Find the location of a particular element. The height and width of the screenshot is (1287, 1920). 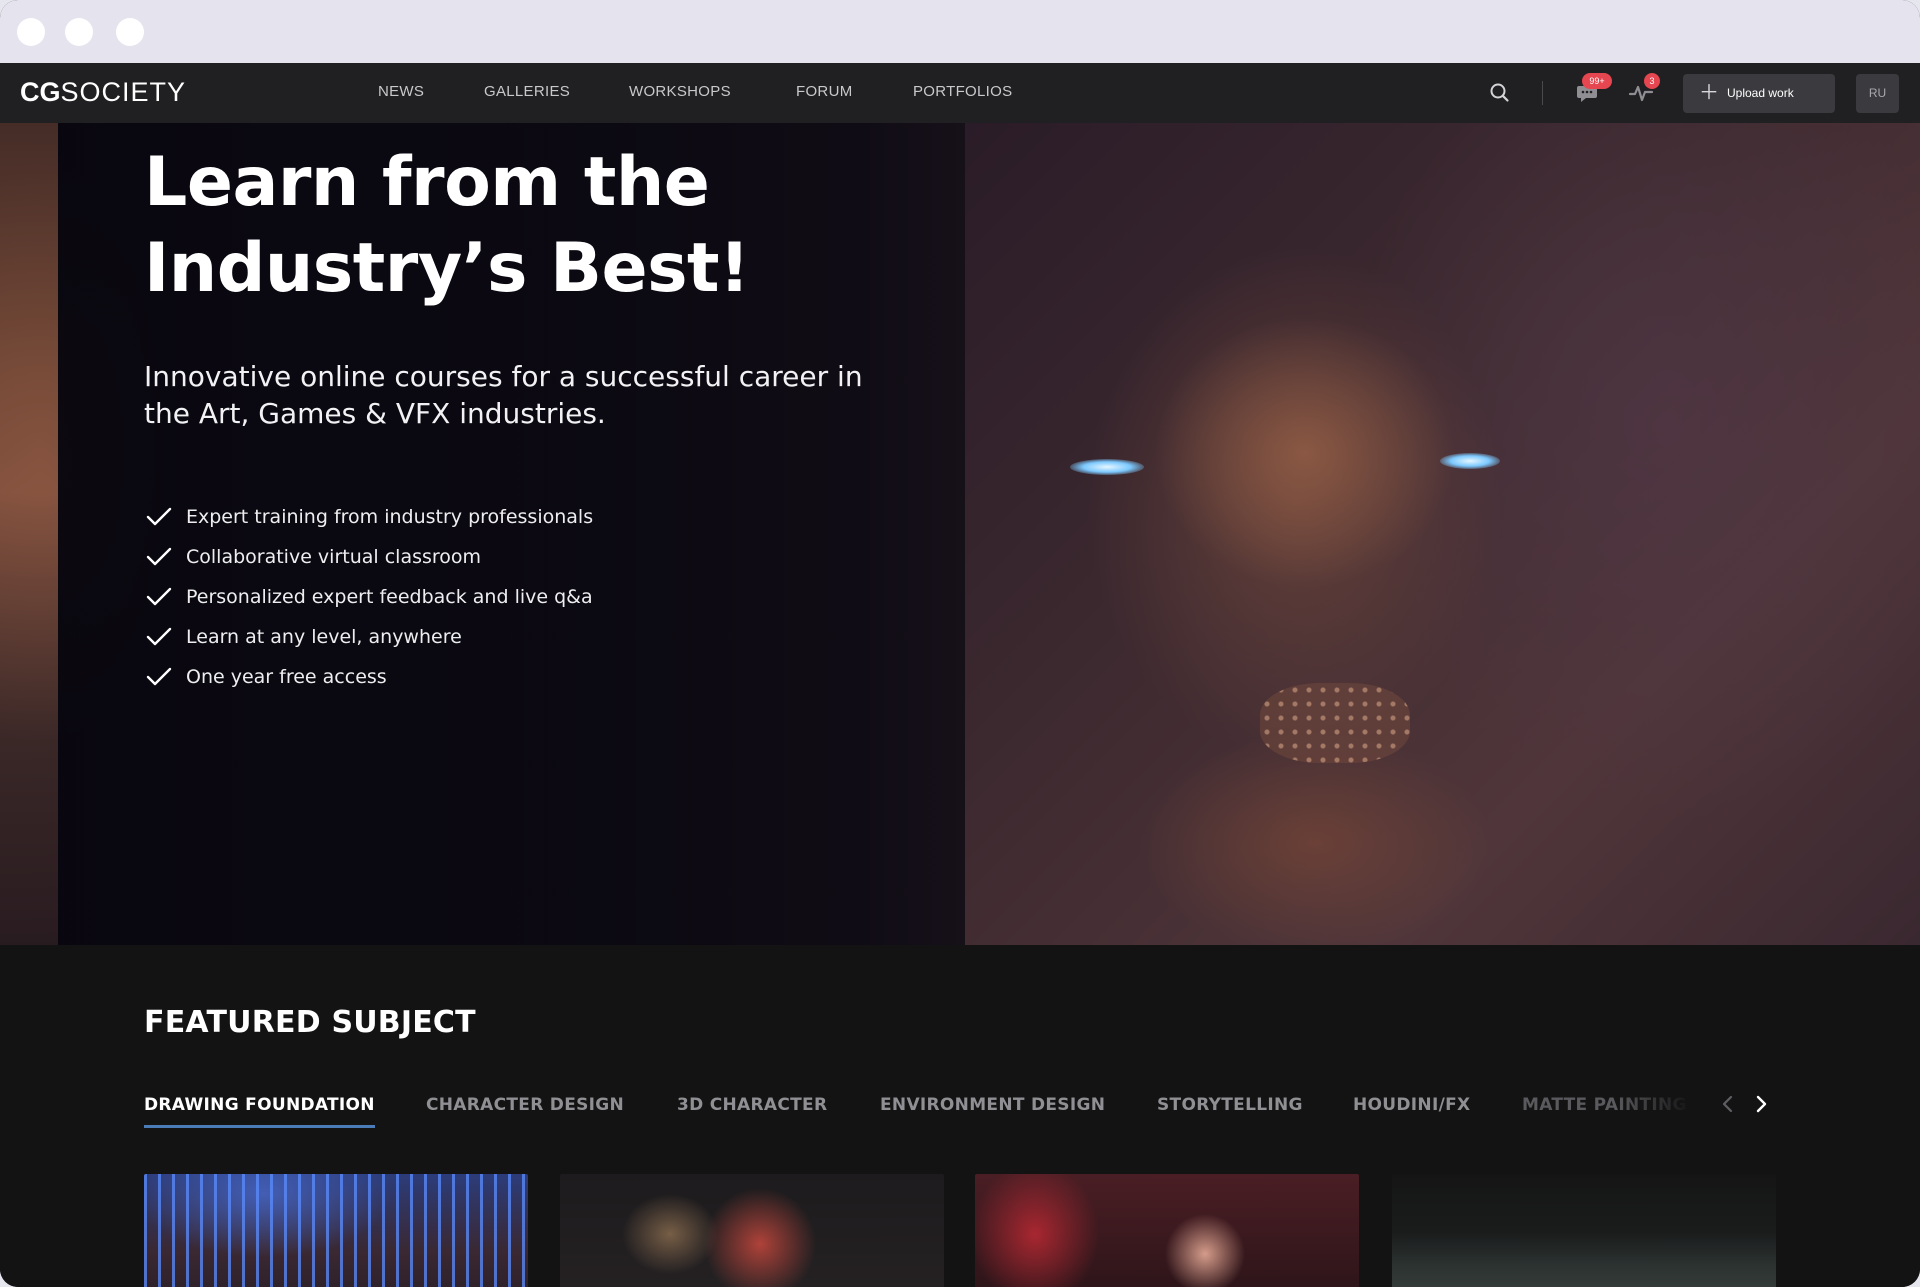

hero-art-left-edge is located at coordinates (29, 534).